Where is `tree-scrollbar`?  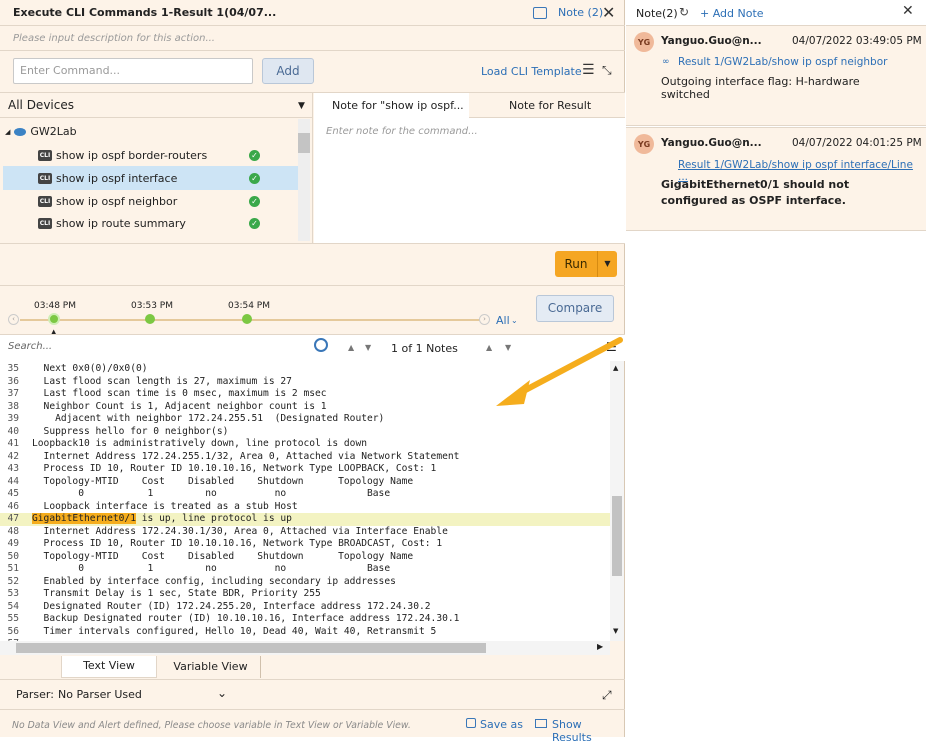
tree-scrollbar is located at coordinates (304, 180).